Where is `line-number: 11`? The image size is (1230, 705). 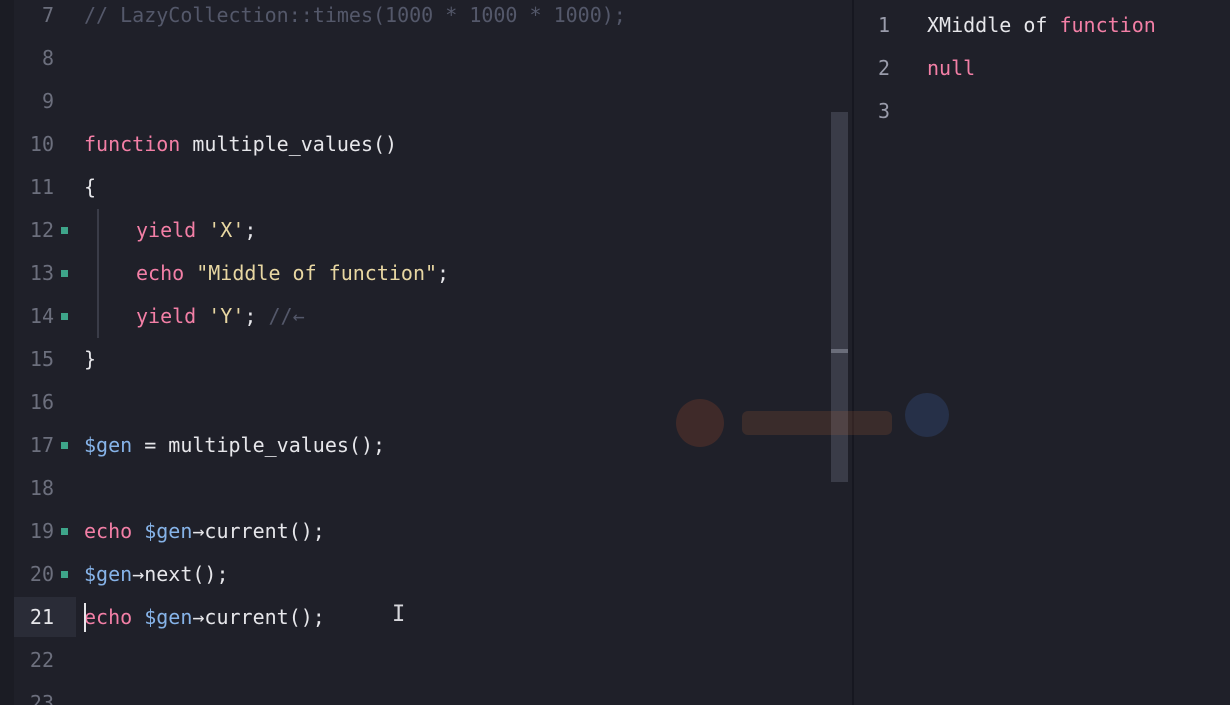
line-number: 11 is located at coordinates (41, 187).